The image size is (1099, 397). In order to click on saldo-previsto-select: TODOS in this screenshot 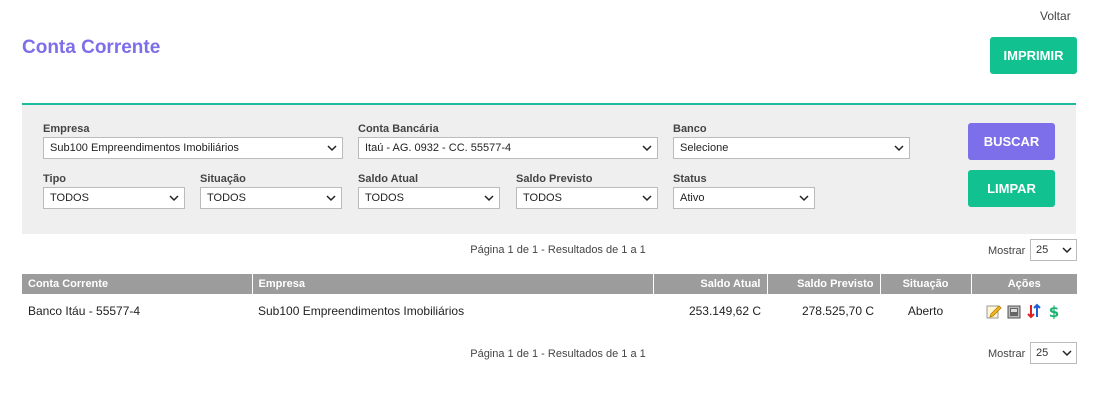, I will do `click(587, 198)`.